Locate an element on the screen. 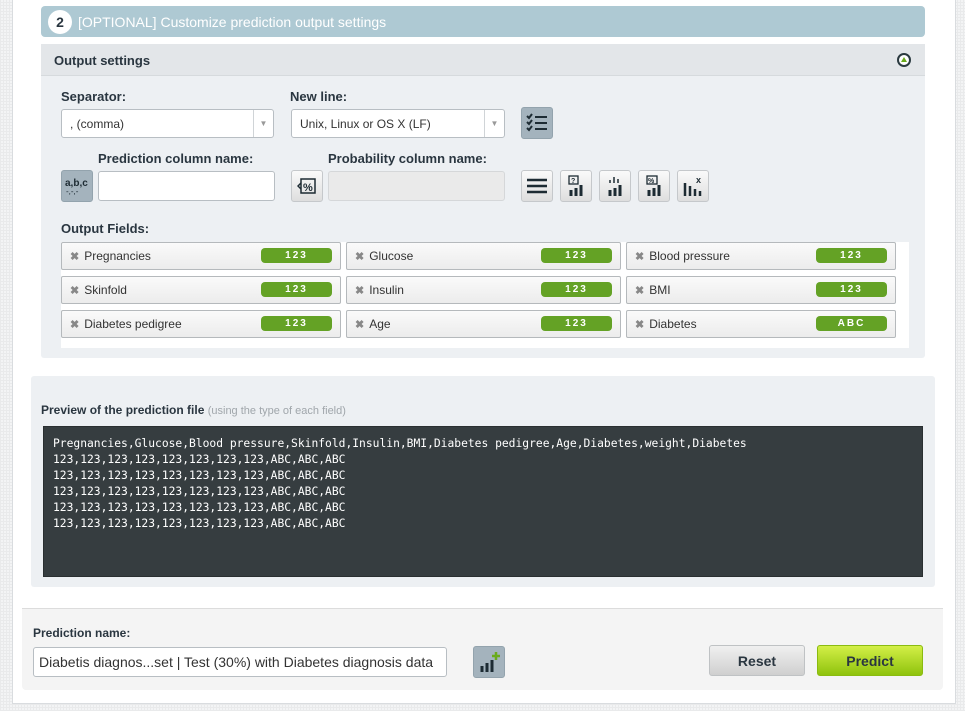 The image size is (965, 711). list-icon is located at coordinates (537, 186).